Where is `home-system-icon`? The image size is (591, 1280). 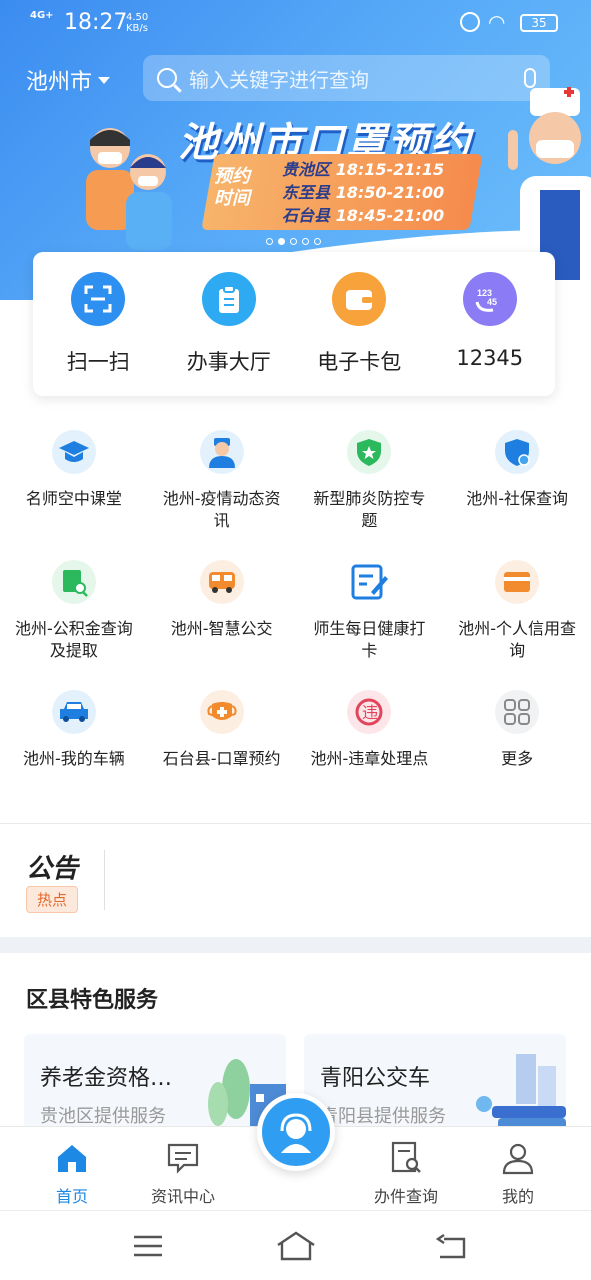
home-system-icon is located at coordinates (296, 1246).